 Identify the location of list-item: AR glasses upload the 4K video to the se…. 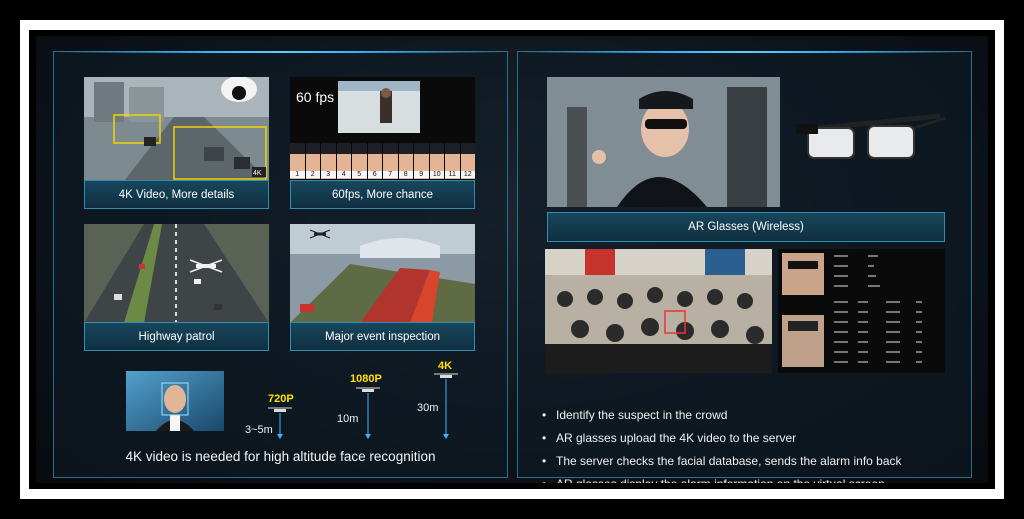
(722, 438).